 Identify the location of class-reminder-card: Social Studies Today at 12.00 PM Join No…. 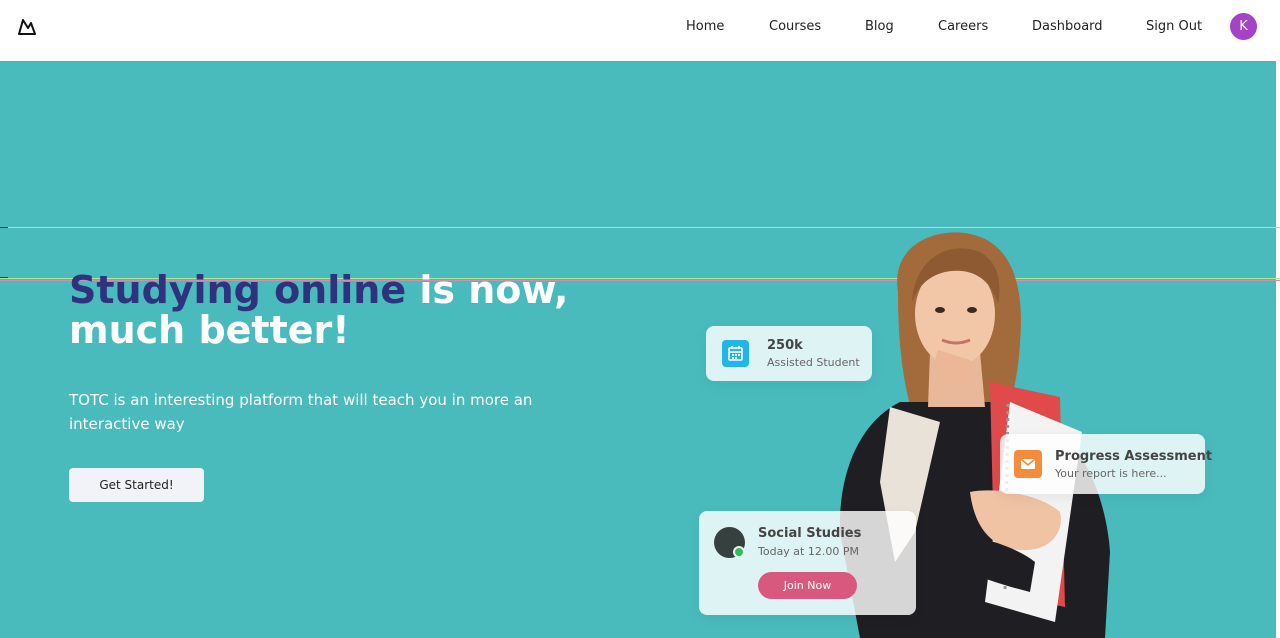
(807, 563).